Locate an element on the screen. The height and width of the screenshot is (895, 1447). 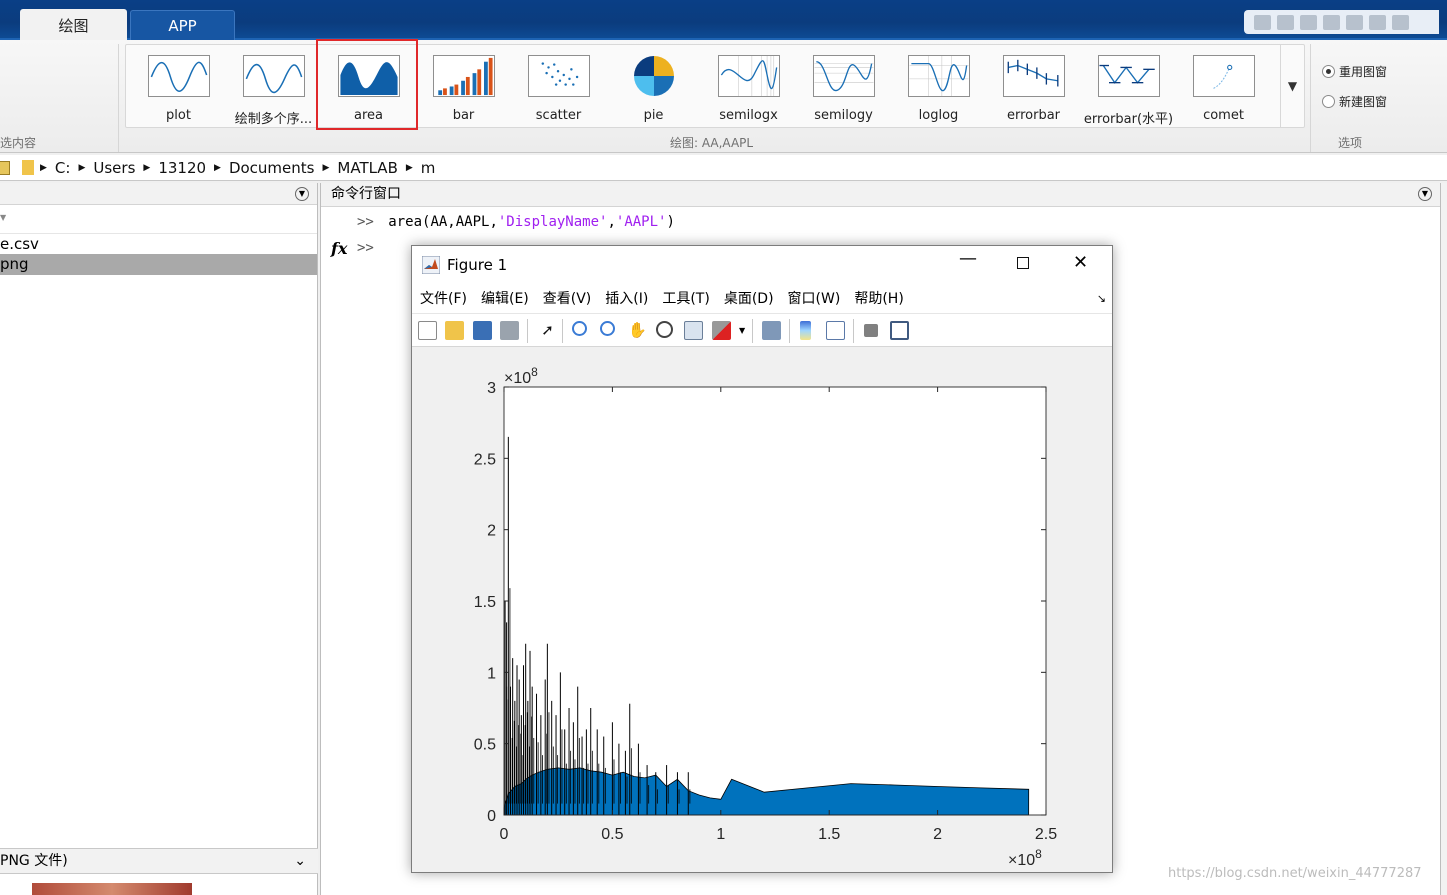
minimize-icon: — is located at coordinates (968, 258).